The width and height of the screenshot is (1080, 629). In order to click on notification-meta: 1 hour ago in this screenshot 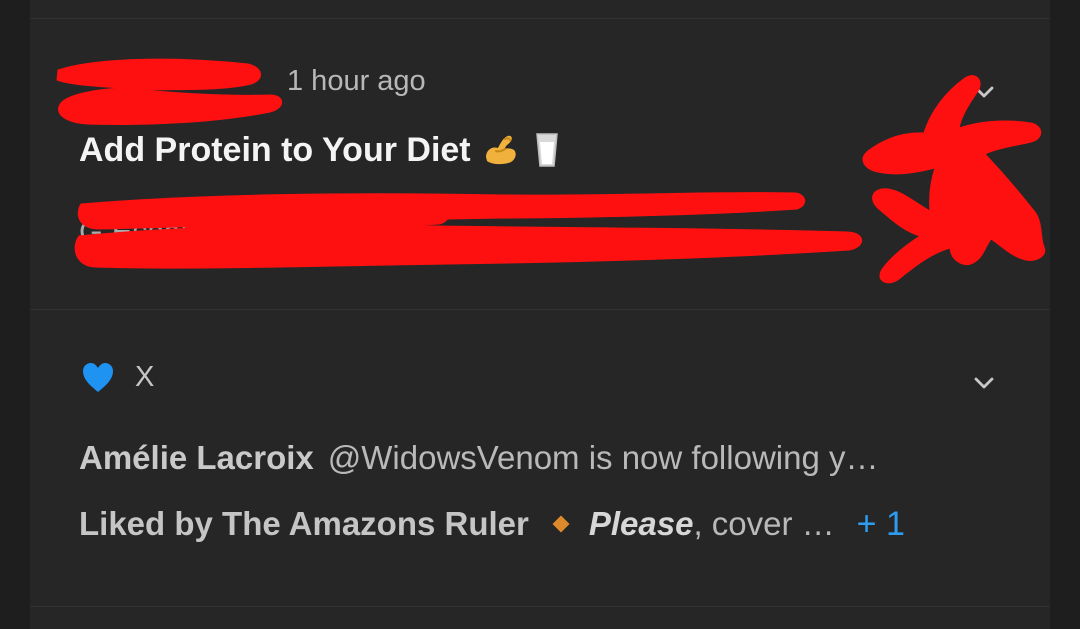, I will do `click(252, 81)`.